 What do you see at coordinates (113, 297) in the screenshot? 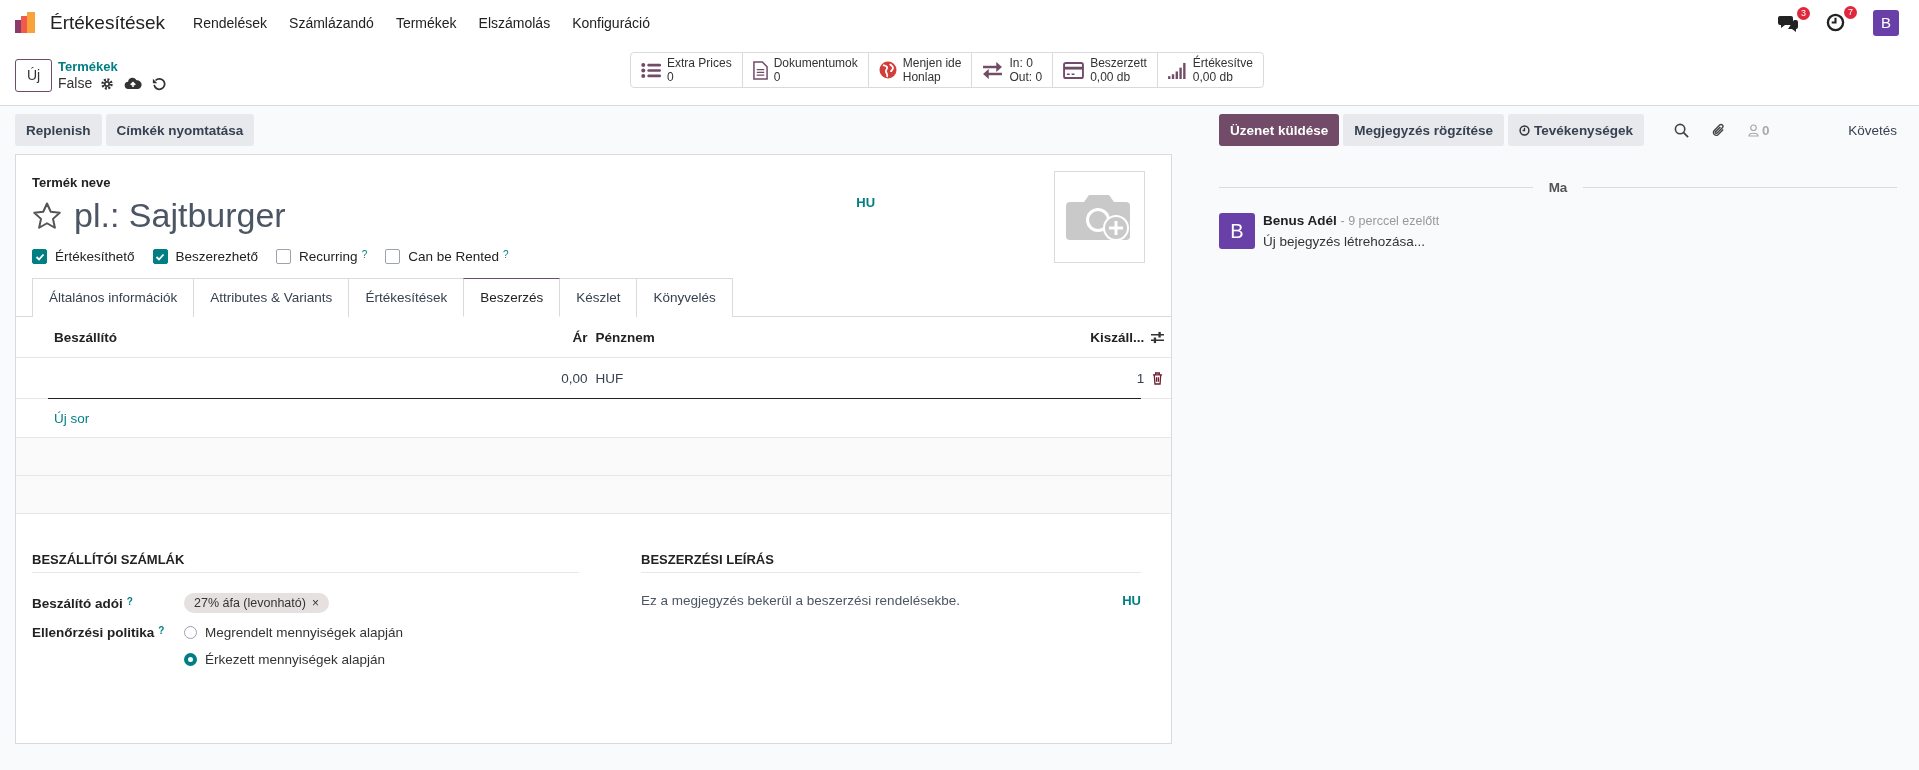
I see `tab: Általános információk` at bounding box center [113, 297].